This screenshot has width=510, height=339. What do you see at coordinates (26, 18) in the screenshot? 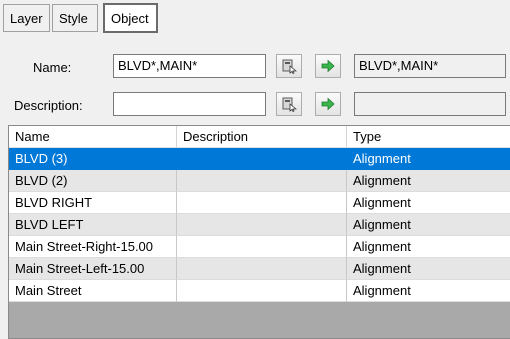
I see `tab-layer: Layer` at bounding box center [26, 18].